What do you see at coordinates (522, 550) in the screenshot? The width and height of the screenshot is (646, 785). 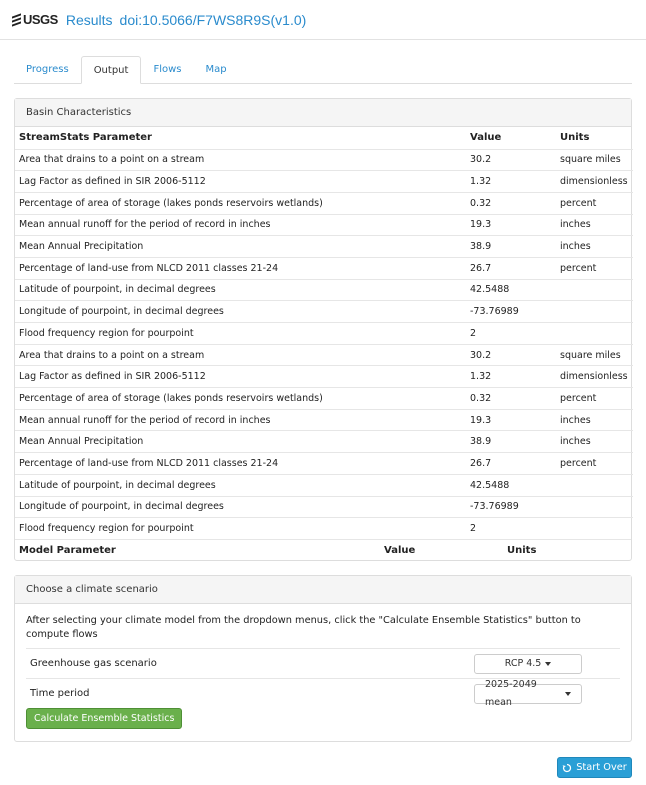 I see `model-col-units: Units` at bounding box center [522, 550].